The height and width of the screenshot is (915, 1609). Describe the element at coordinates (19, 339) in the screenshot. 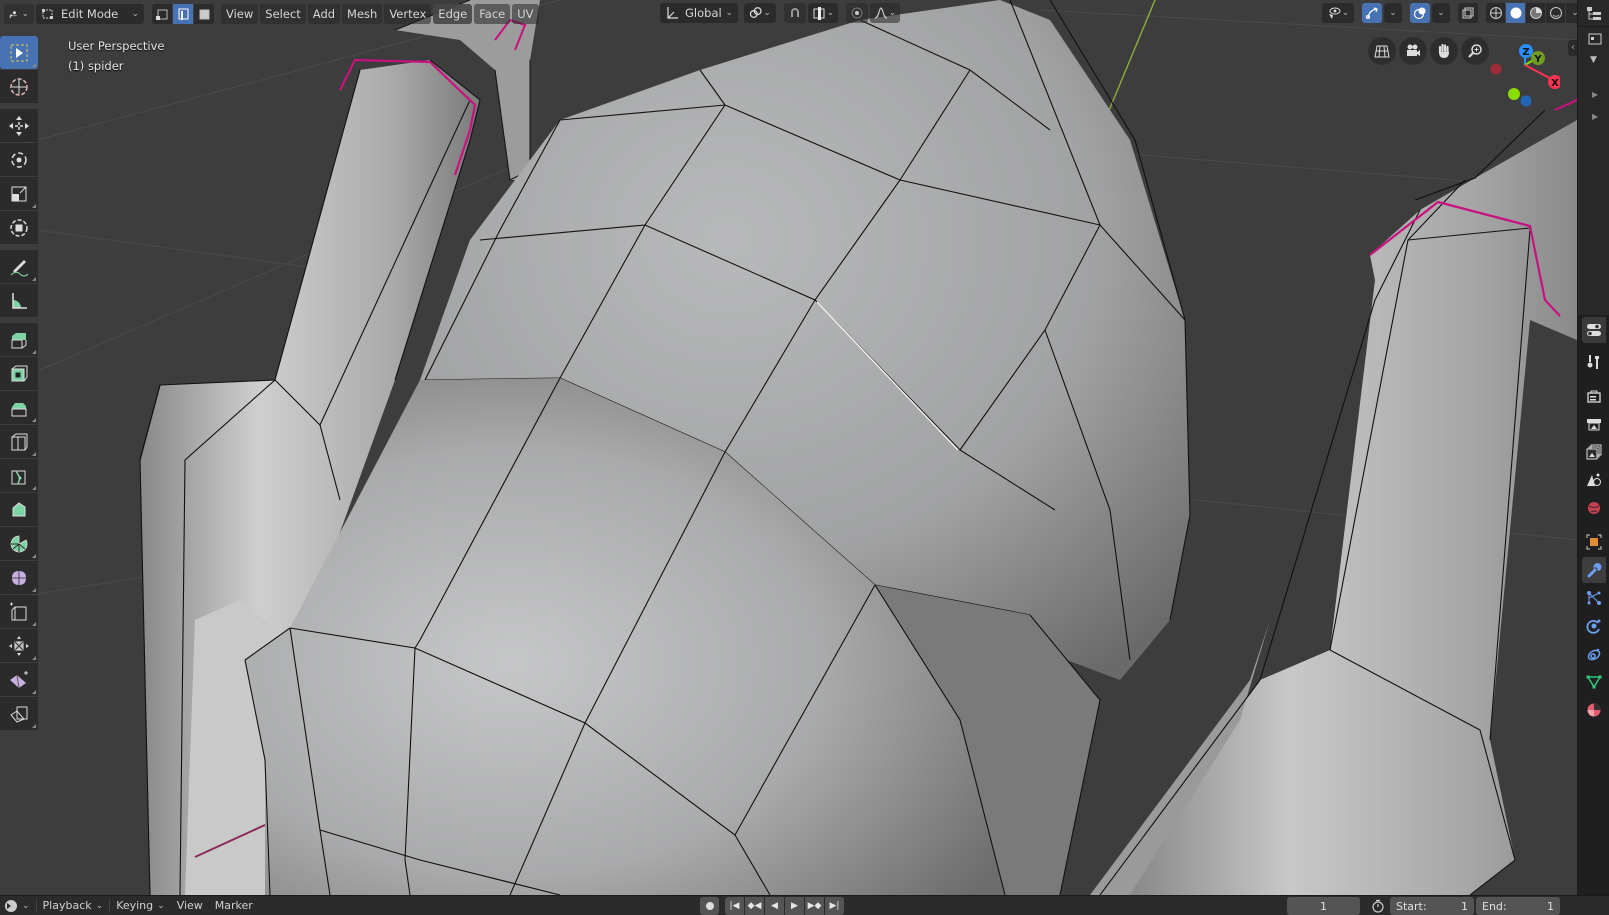

I see `tool-extrude-region` at that location.